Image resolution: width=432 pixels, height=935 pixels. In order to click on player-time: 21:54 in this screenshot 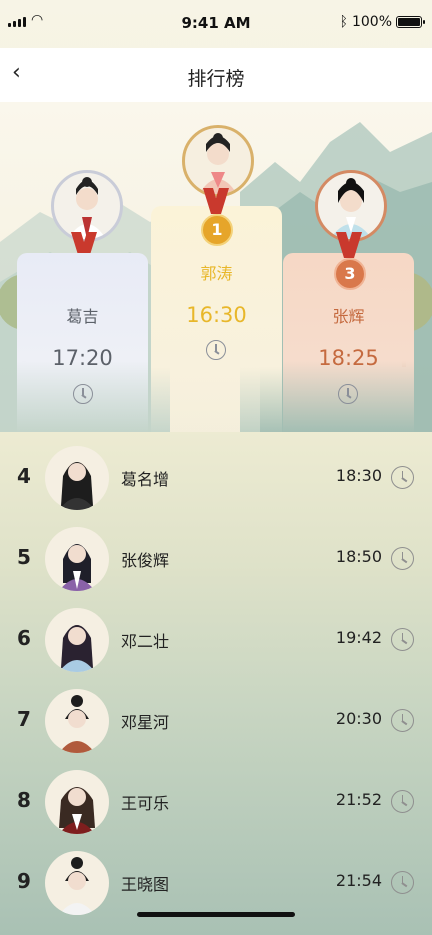, I will do `click(358, 880)`.